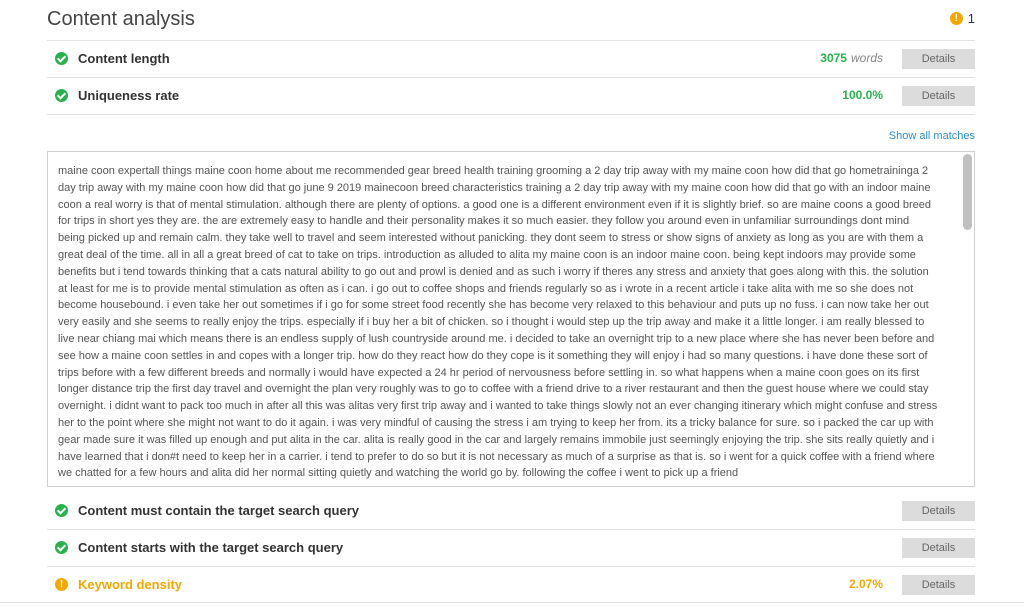  What do you see at coordinates (967, 192) in the screenshot?
I see `scrollbar-thumb` at bounding box center [967, 192].